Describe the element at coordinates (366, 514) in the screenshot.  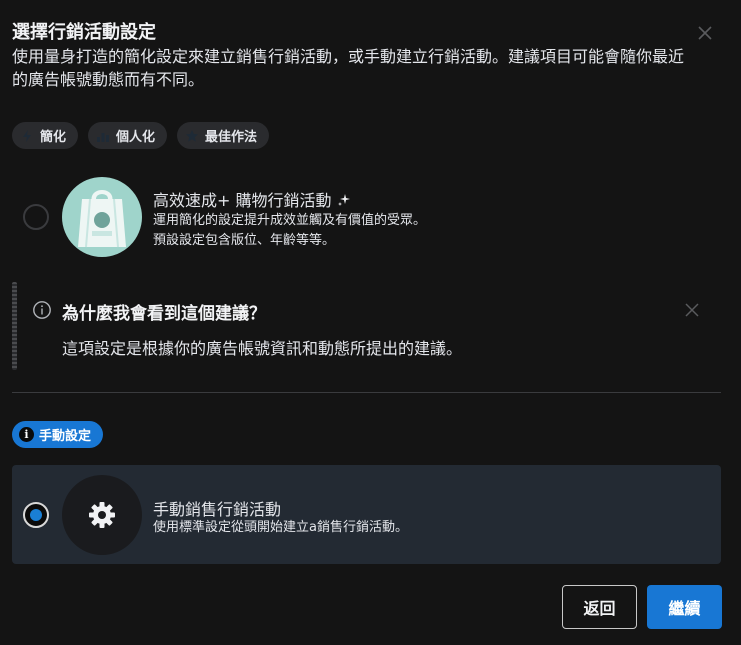
I see `option-manual-card: 手動銷售行銷活動 使用標準設定從頭開始建立a銷售行銷活動。` at that location.